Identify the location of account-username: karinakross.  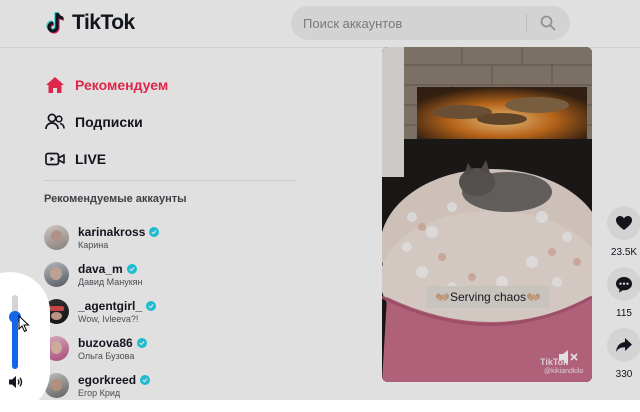
(112, 231).